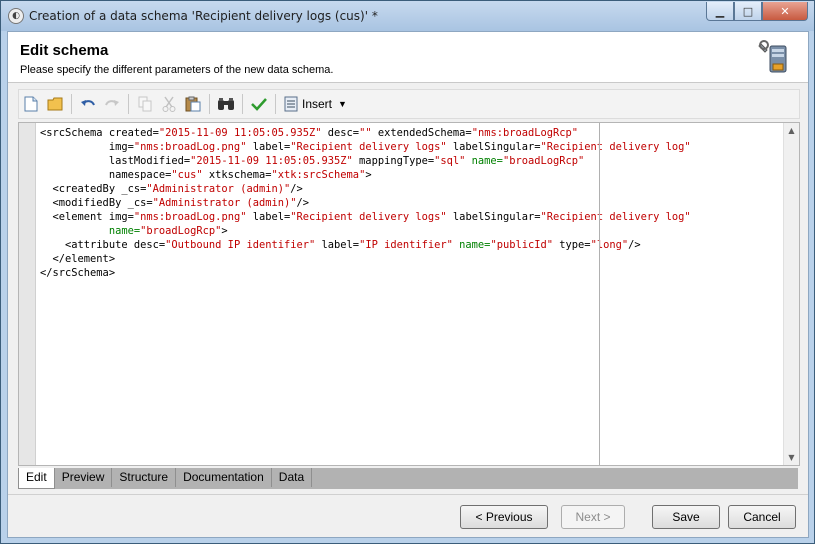 The width and height of the screenshot is (815, 544). Describe the element at coordinates (762, 517) in the screenshot. I see `cancel-button: Cancel` at that location.